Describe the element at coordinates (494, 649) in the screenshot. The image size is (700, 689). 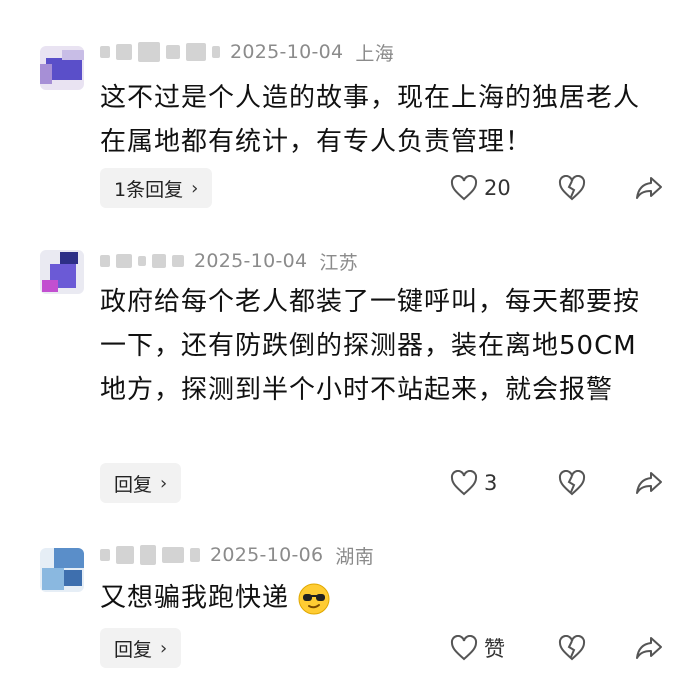
I see `like-count: 赞` at that location.